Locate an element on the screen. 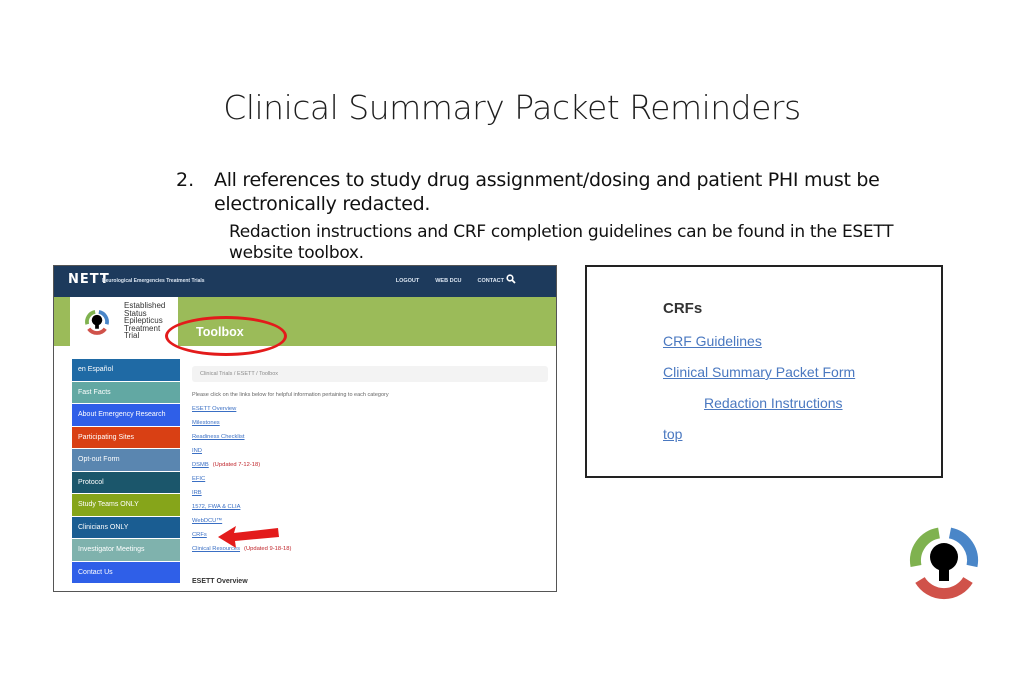 The height and width of the screenshot is (683, 1024). nav-webdcu: WEB DCU is located at coordinates (448, 281).